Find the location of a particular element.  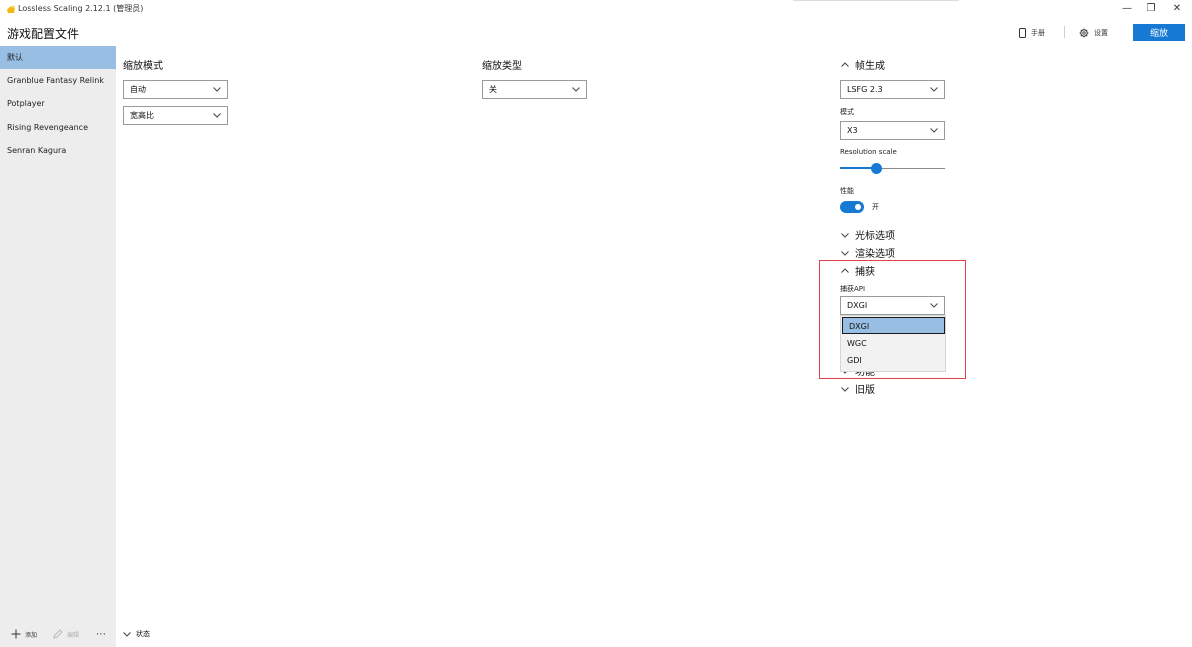

app-logo-icon is located at coordinates (11, 9).